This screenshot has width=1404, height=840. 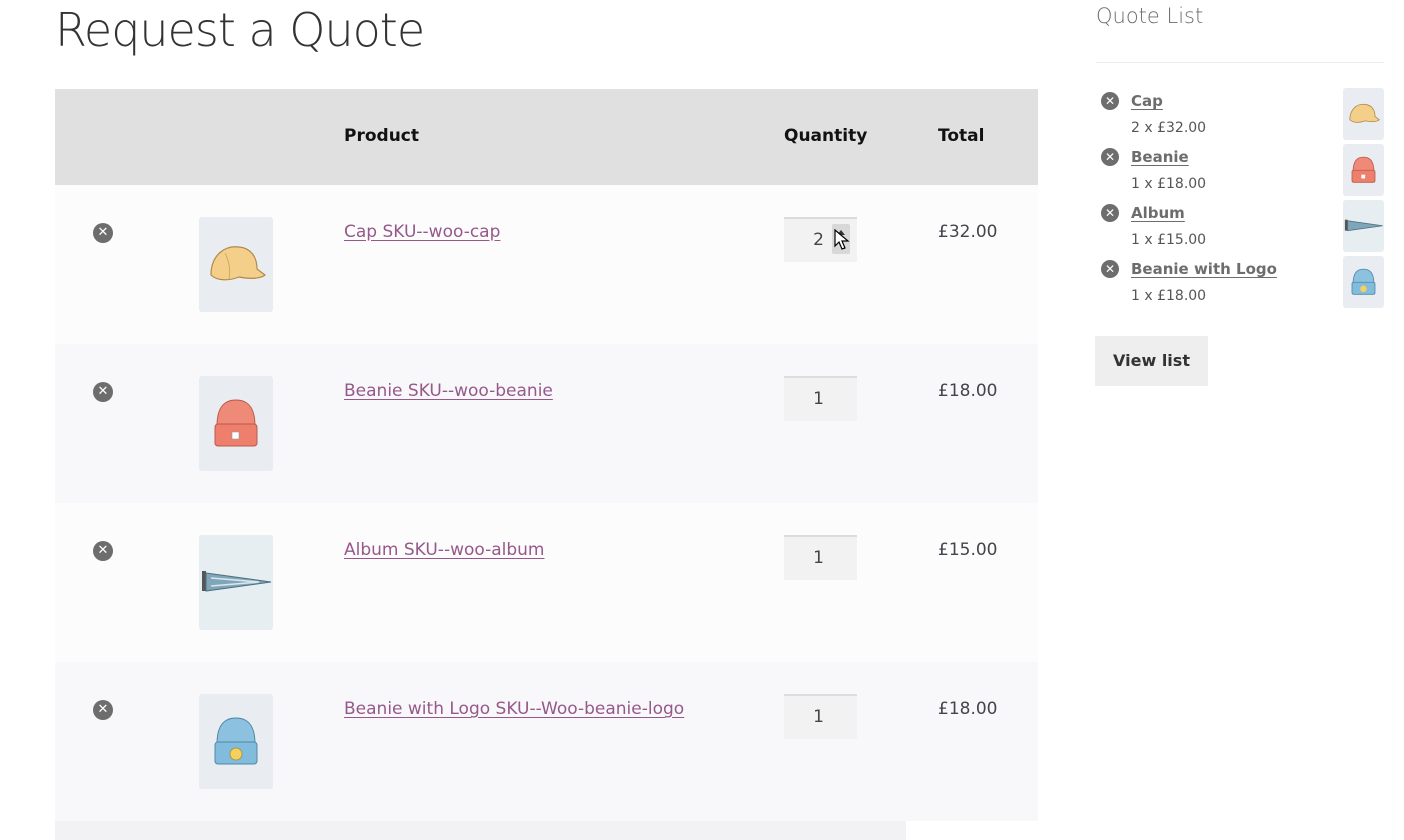 What do you see at coordinates (1151, 361) in the screenshot?
I see `view-list-button: View list` at bounding box center [1151, 361].